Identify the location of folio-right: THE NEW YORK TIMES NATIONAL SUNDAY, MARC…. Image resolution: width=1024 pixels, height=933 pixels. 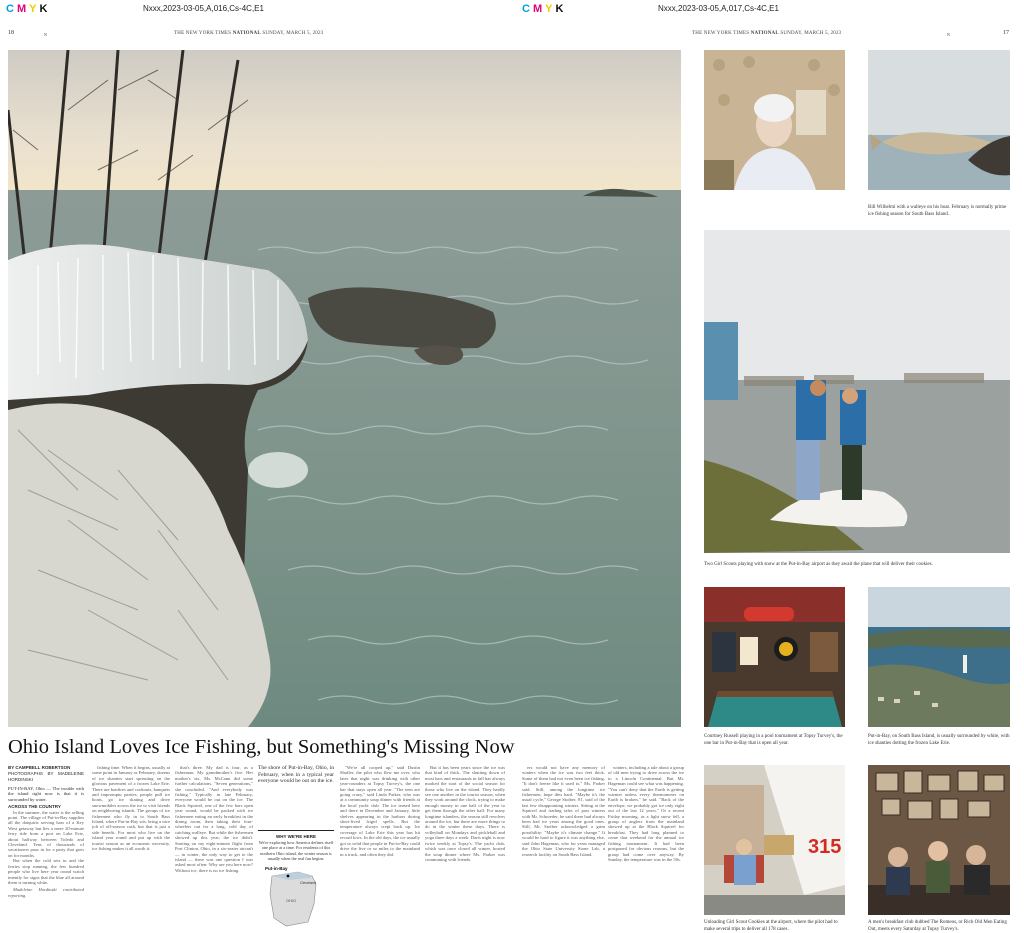
(766, 33).